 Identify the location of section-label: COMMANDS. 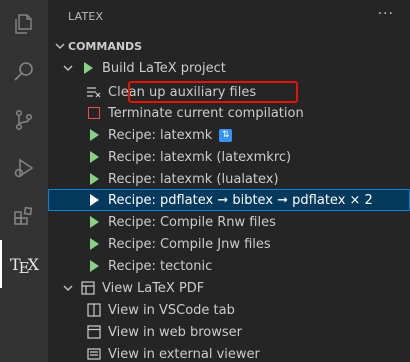
(105, 46).